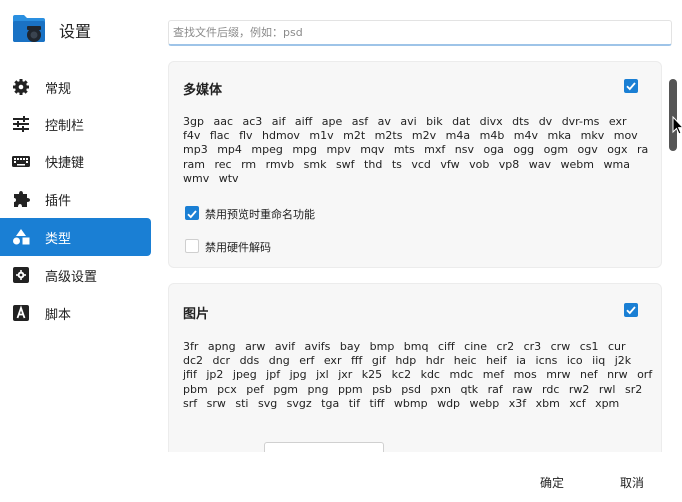 This screenshot has height=502, width=682. I want to click on mouse-cursor-icon, so click(677, 127).